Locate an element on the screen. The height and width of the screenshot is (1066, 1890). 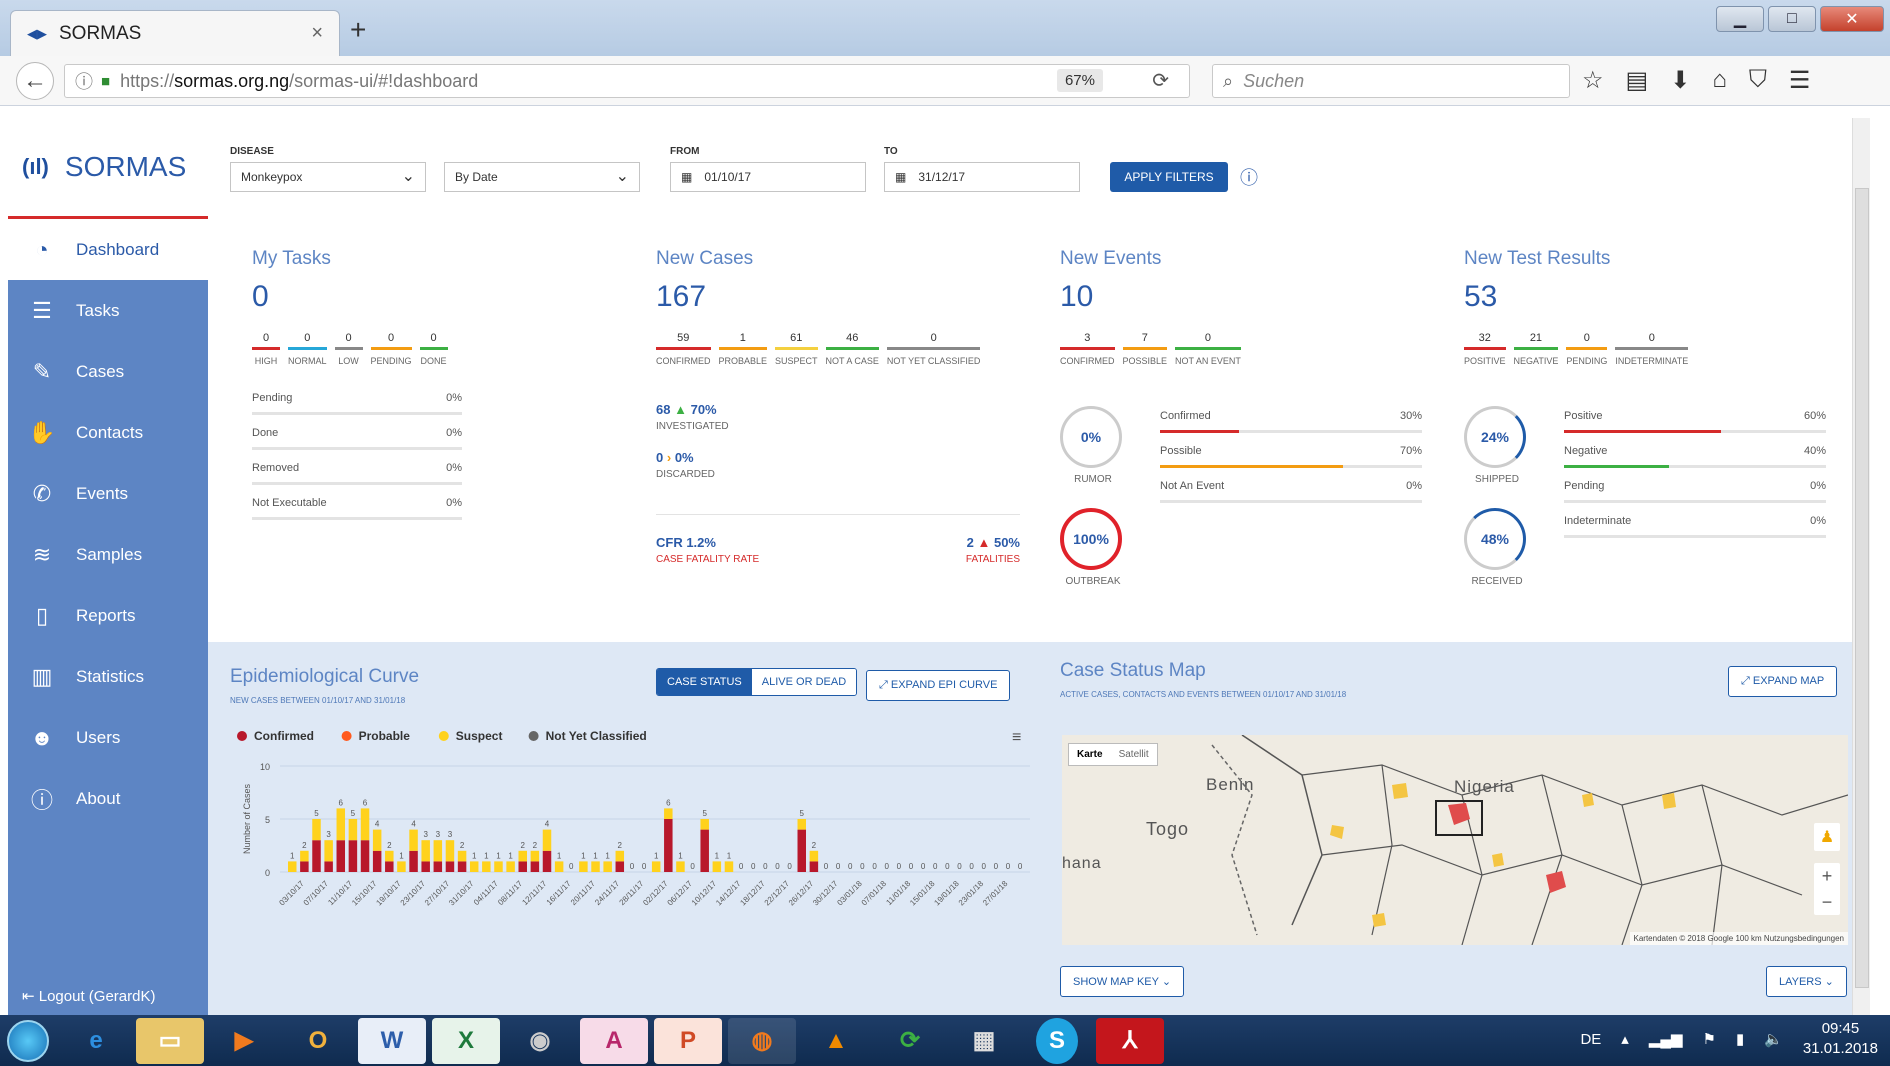
layers-label: LAYERS is located at coordinates (1800, 982).